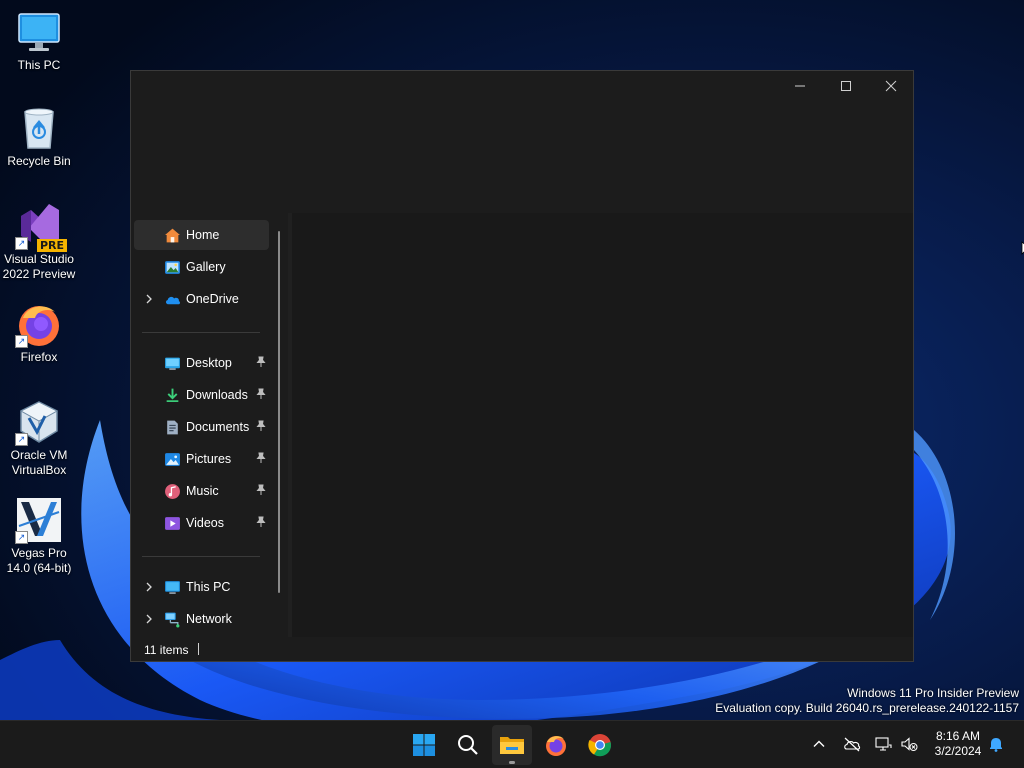 This screenshot has height=768, width=1024. I want to click on status-divider, so click(198, 649).